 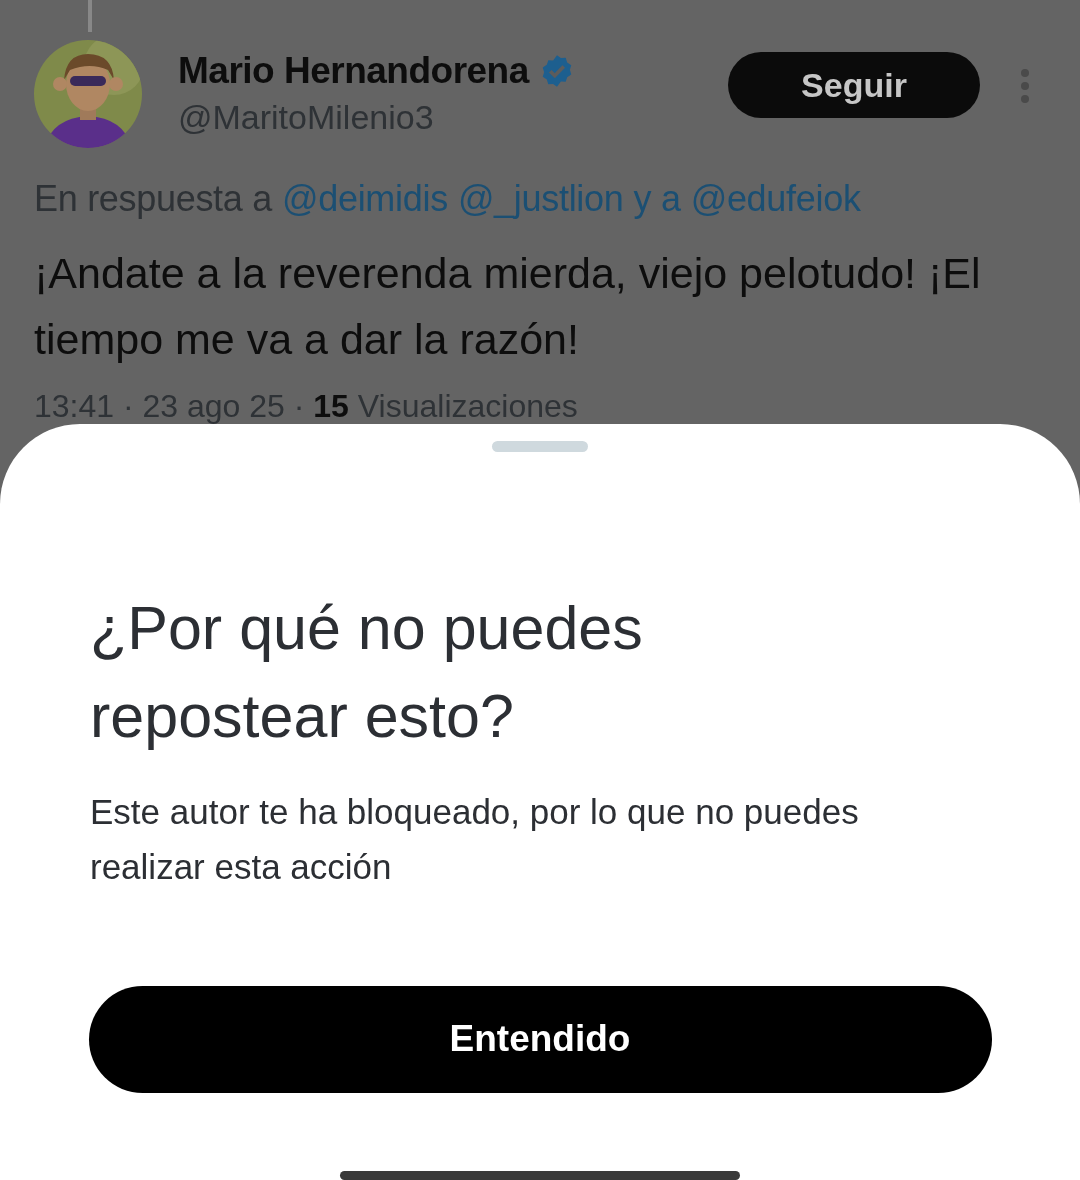 What do you see at coordinates (364, 199) in the screenshot?
I see `mention-link: @deimidis` at bounding box center [364, 199].